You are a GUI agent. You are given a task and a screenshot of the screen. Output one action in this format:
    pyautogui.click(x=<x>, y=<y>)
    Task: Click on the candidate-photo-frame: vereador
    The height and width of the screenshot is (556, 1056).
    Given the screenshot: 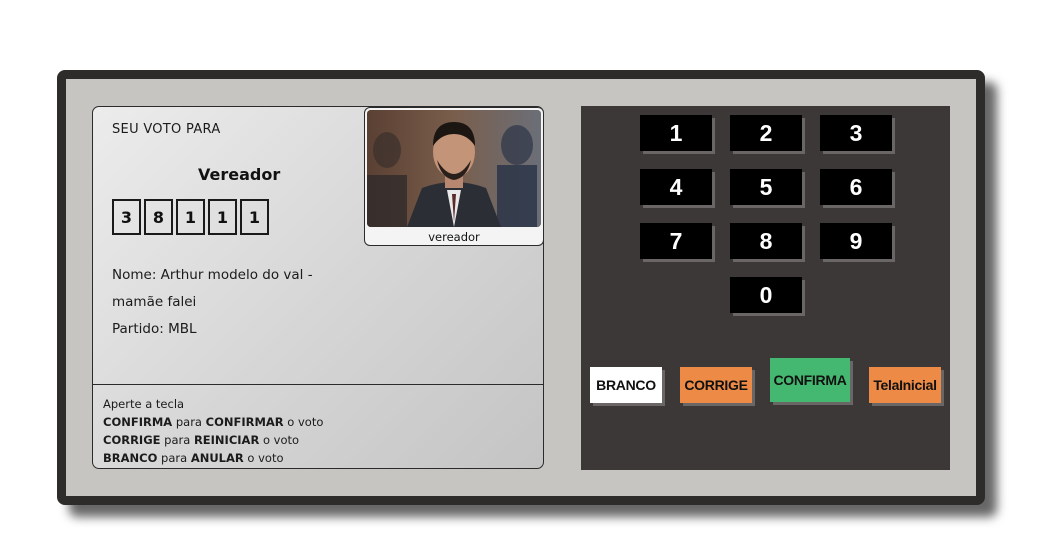 What is the action you would take?
    pyautogui.click(x=453, y=176)
    